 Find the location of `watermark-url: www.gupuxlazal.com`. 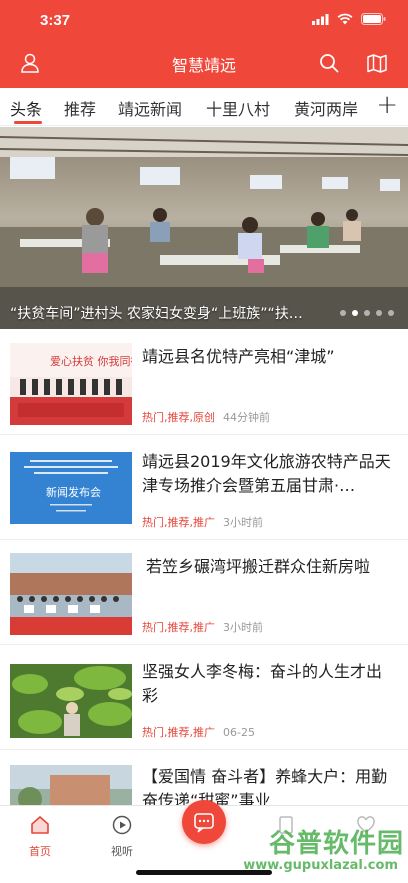

watermark-url: www.gupuxlazal.com is located at coordinates (320, 865).